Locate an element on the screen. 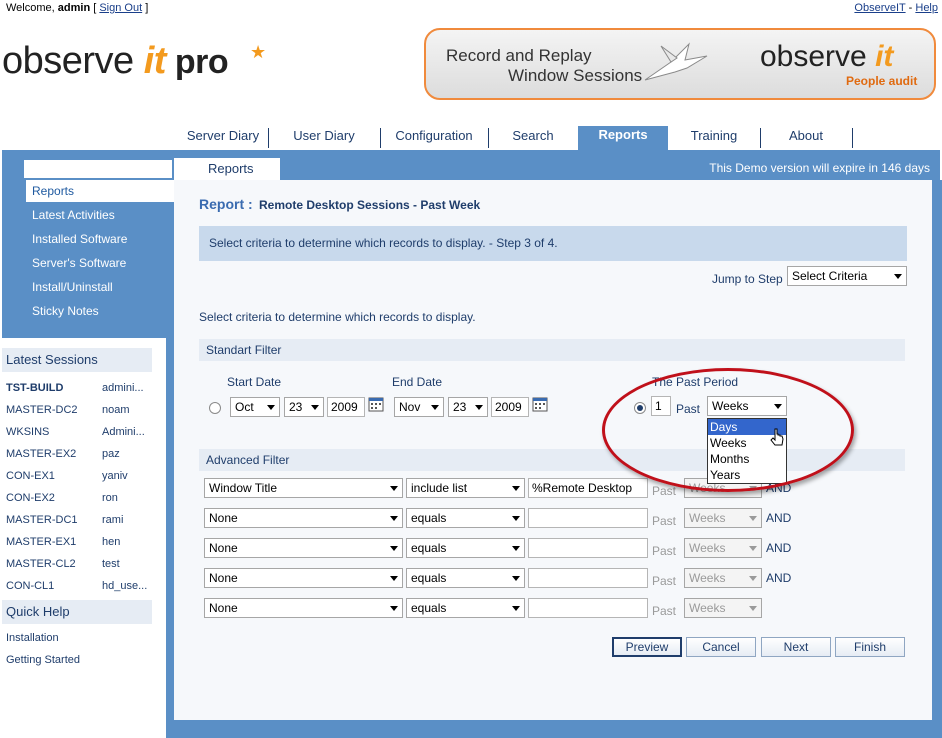 This screenshot has width=942, height=738. session-host: MASTER-DC1 is located at coordinates (42, 520).